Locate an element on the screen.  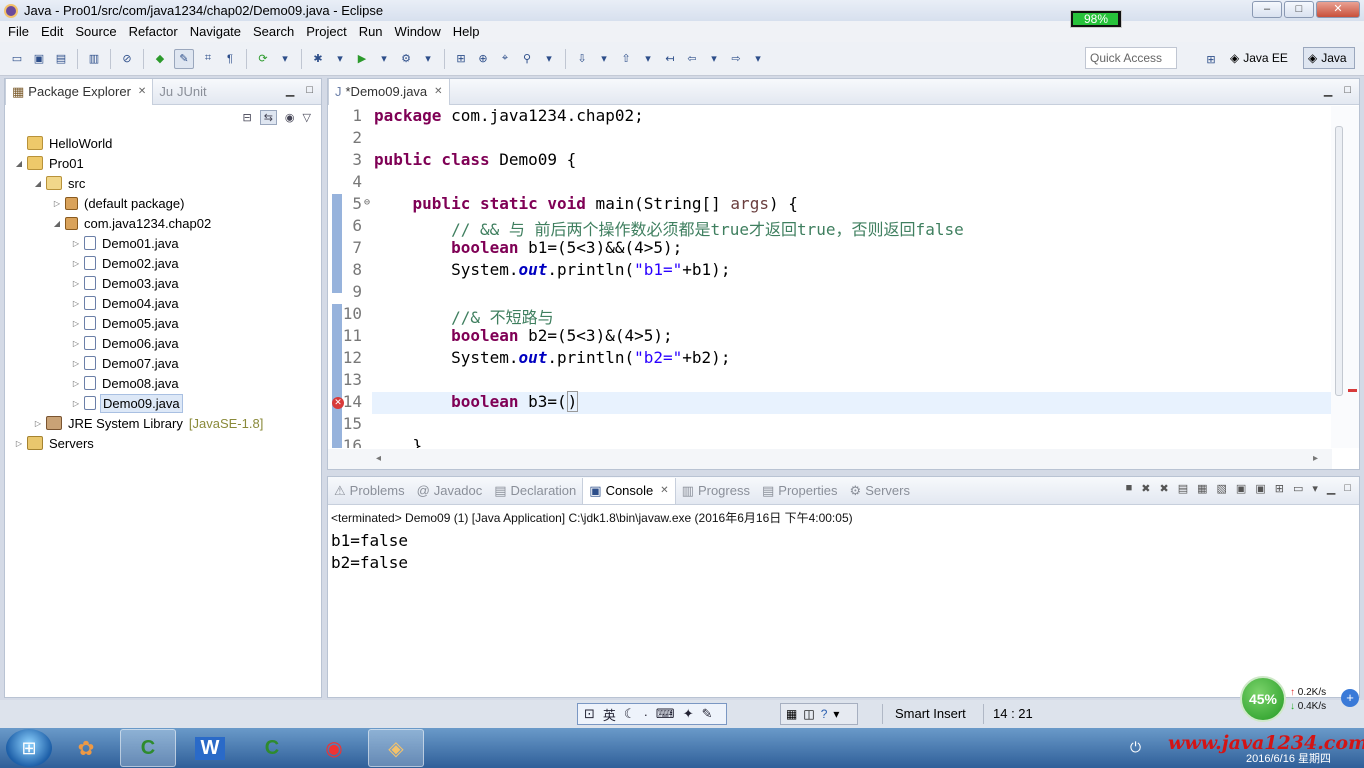
network-monitor: 45% is located at coordinates (1263, 699).